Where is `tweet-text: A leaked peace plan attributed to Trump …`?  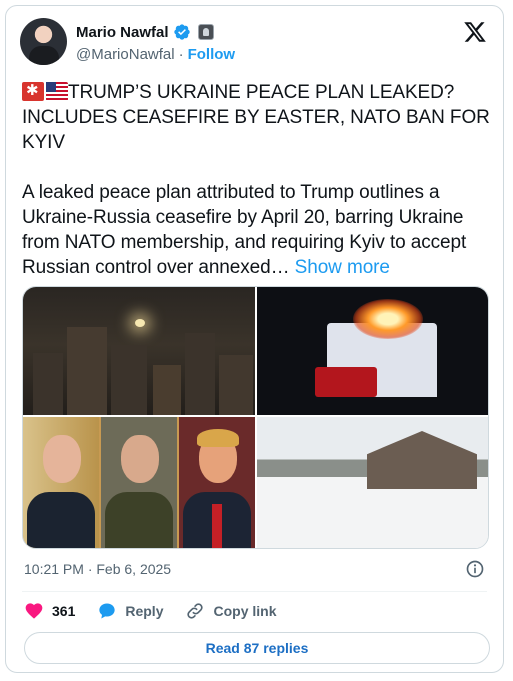
tweet-text: A leaked peace plan attributed to Trump … is located at coordinates (244, 230).